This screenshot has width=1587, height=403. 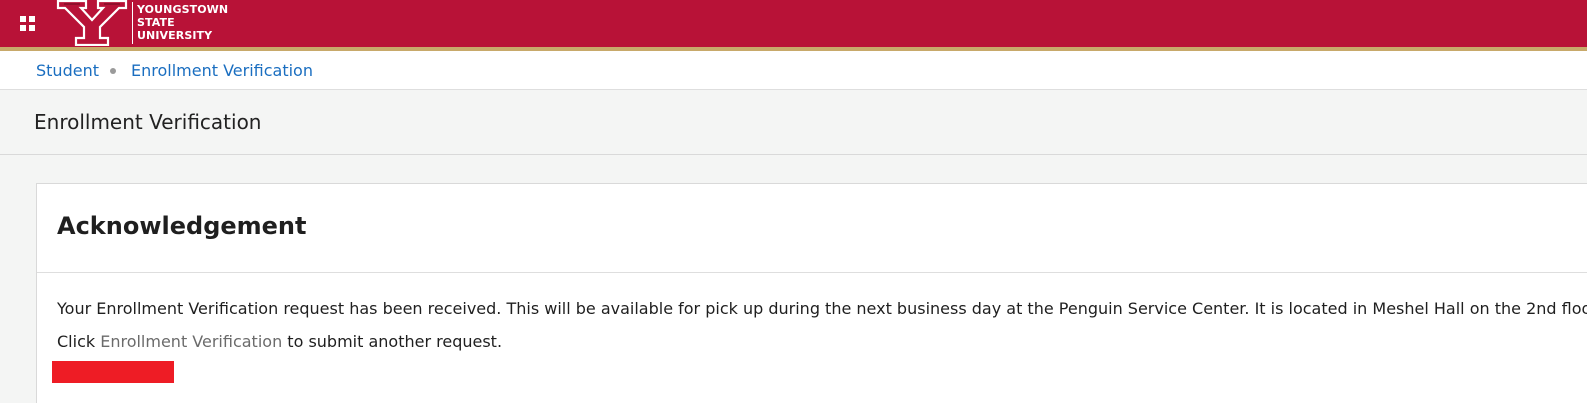 What do you see at coordinates (113, 372) in the screenshot?
I see `redacted-region` at bounding box center [113, 372].